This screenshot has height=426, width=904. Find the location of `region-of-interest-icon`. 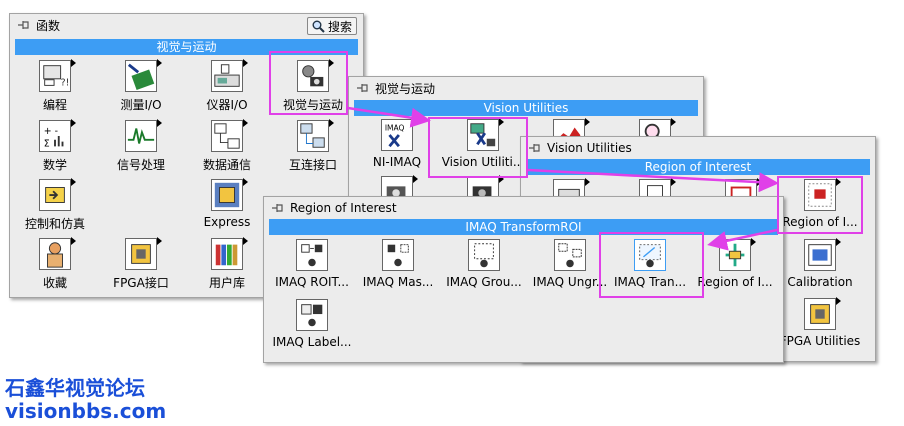

region-of-interest-icon is located at coordinates (822, 194).